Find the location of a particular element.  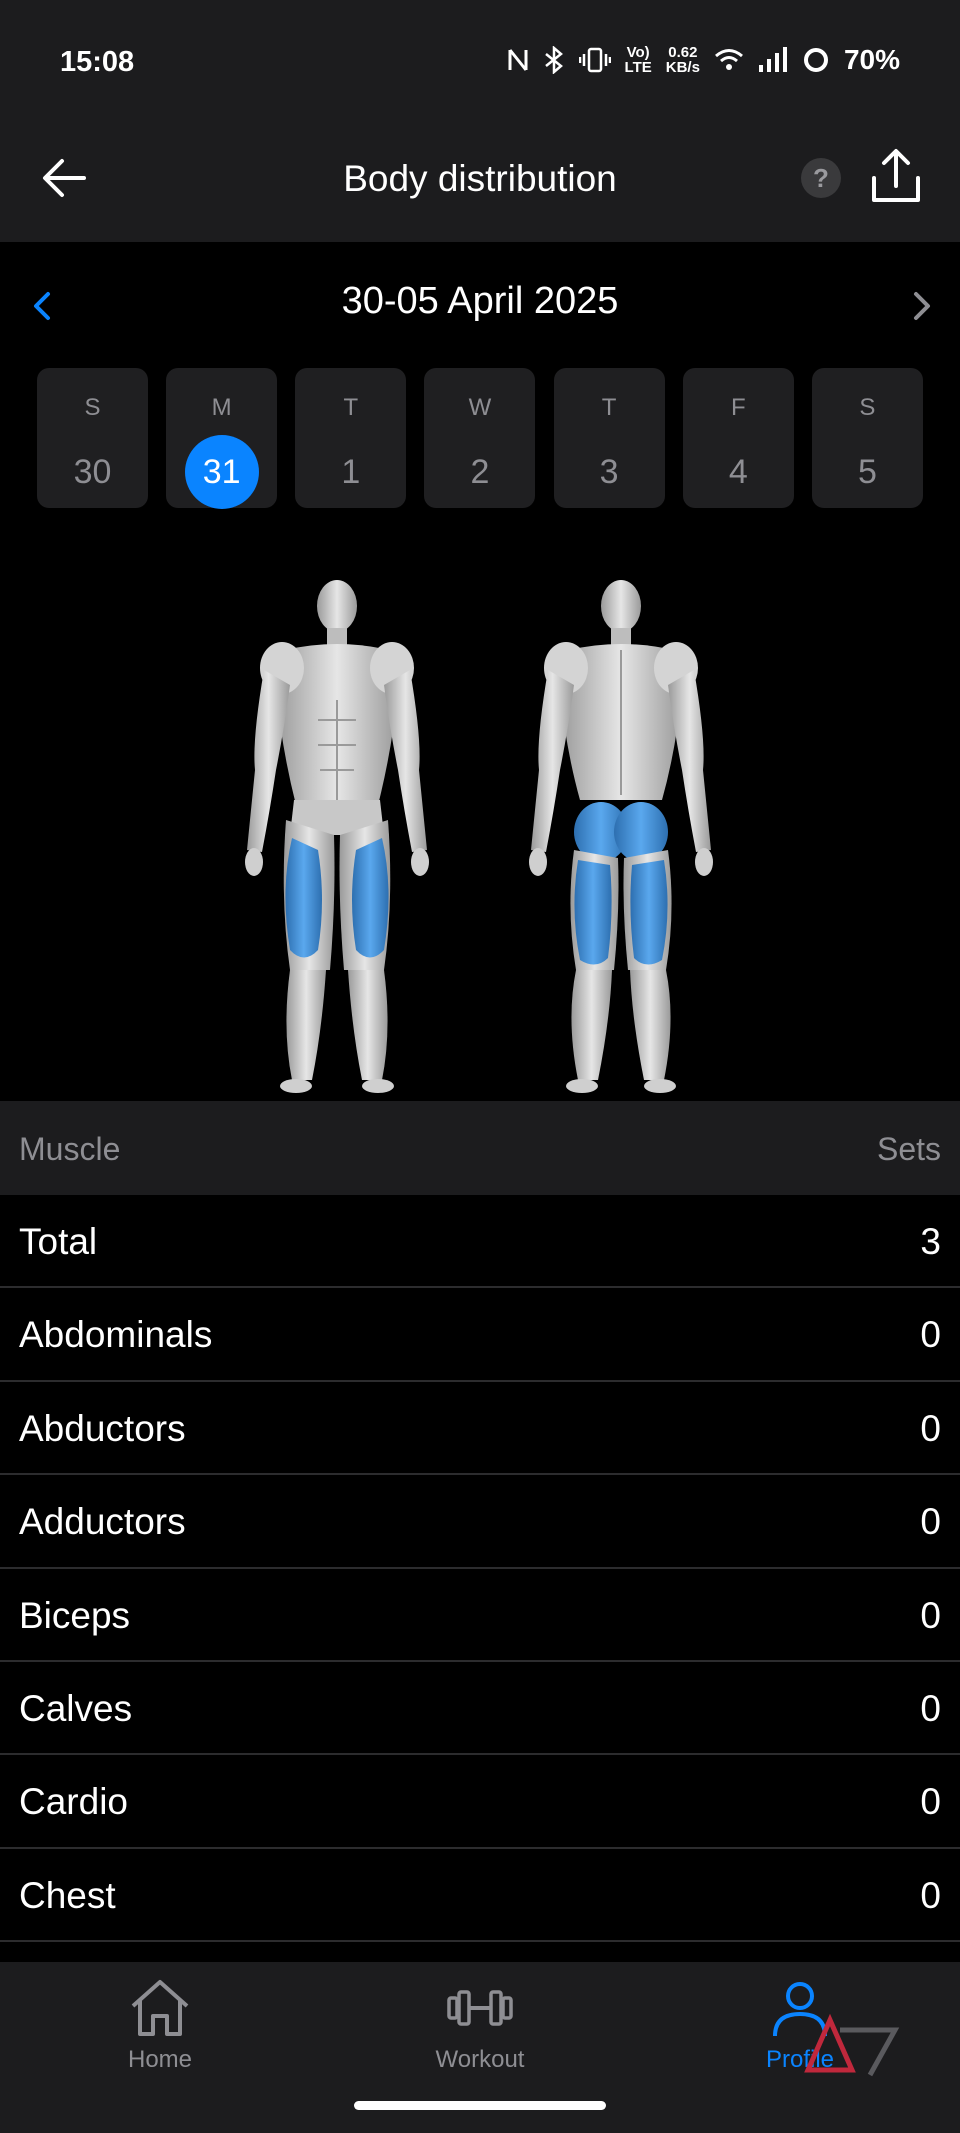

day-number: 3 is located at coordinates (609, 472).